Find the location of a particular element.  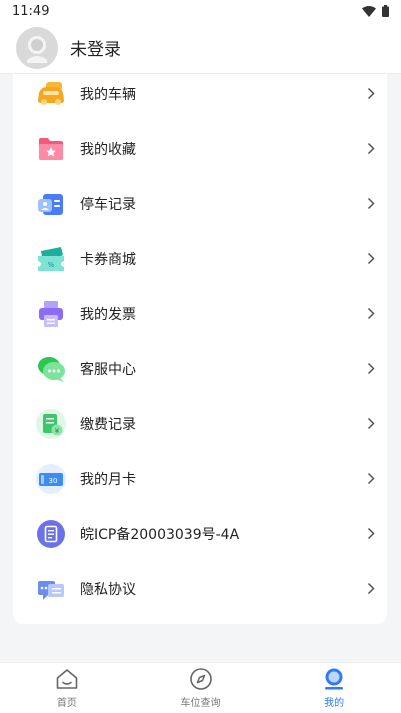

avatar is located at coordinates (37, 47).